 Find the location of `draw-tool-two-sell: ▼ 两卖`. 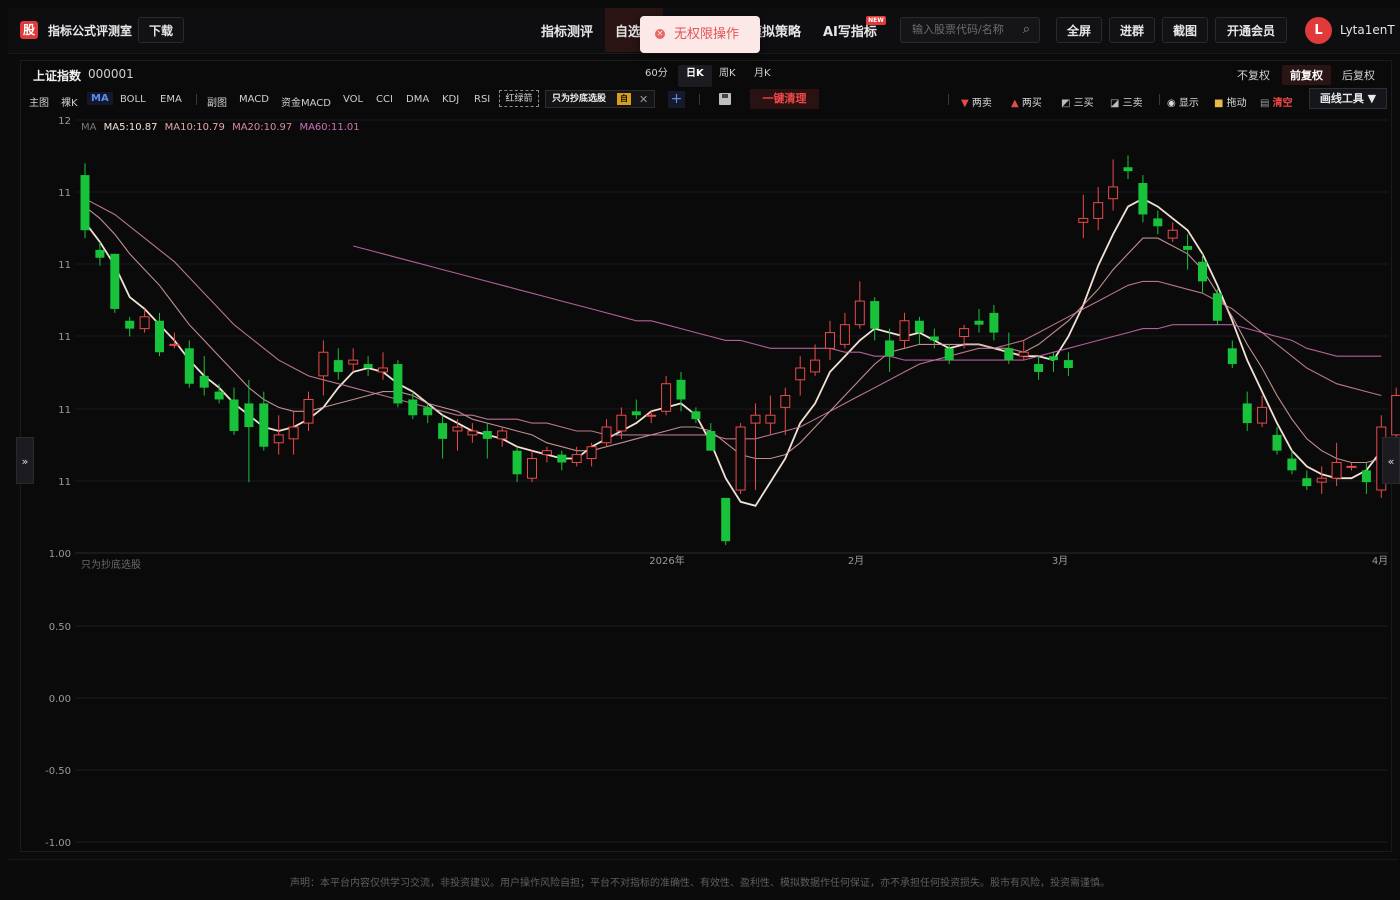

draw-tool-two-sell: ▼ 两卖 is located at coordinates (976, 101).